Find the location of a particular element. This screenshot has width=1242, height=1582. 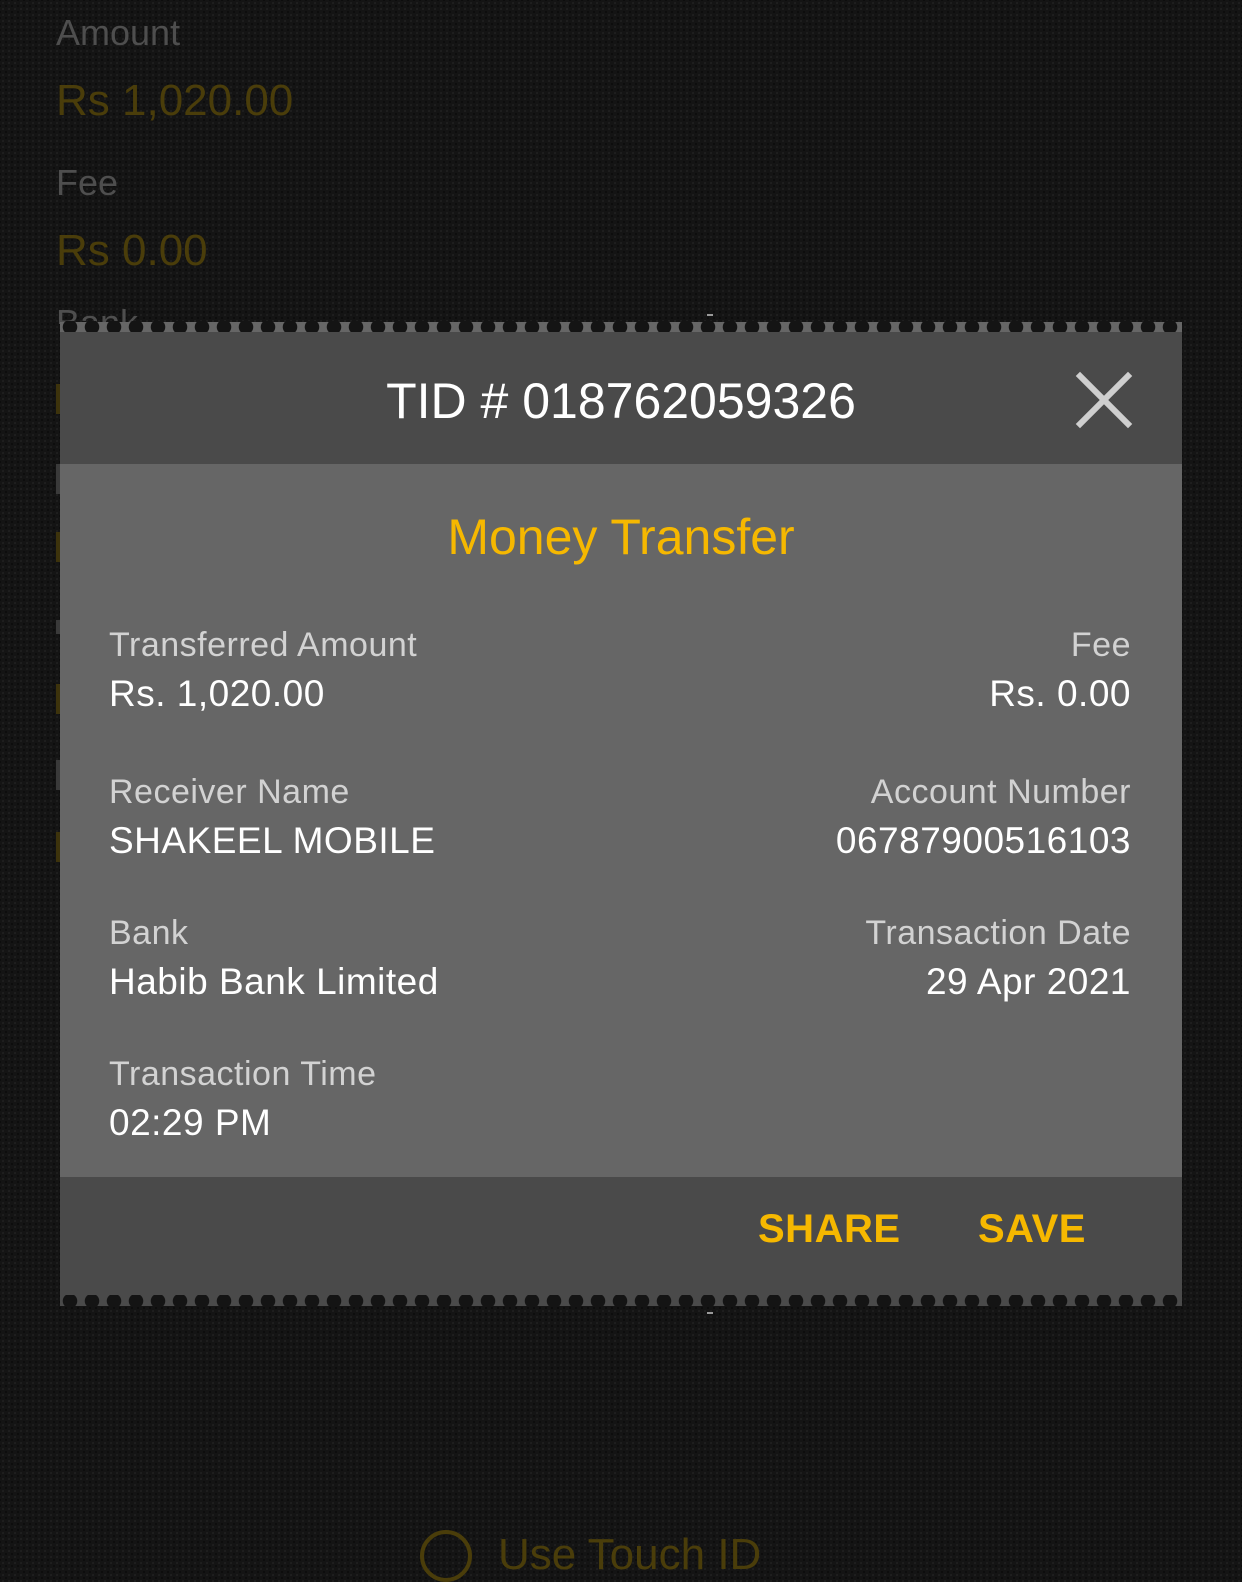

fee-value: Rs. 0.00 is located at coordinates (1060, 693).